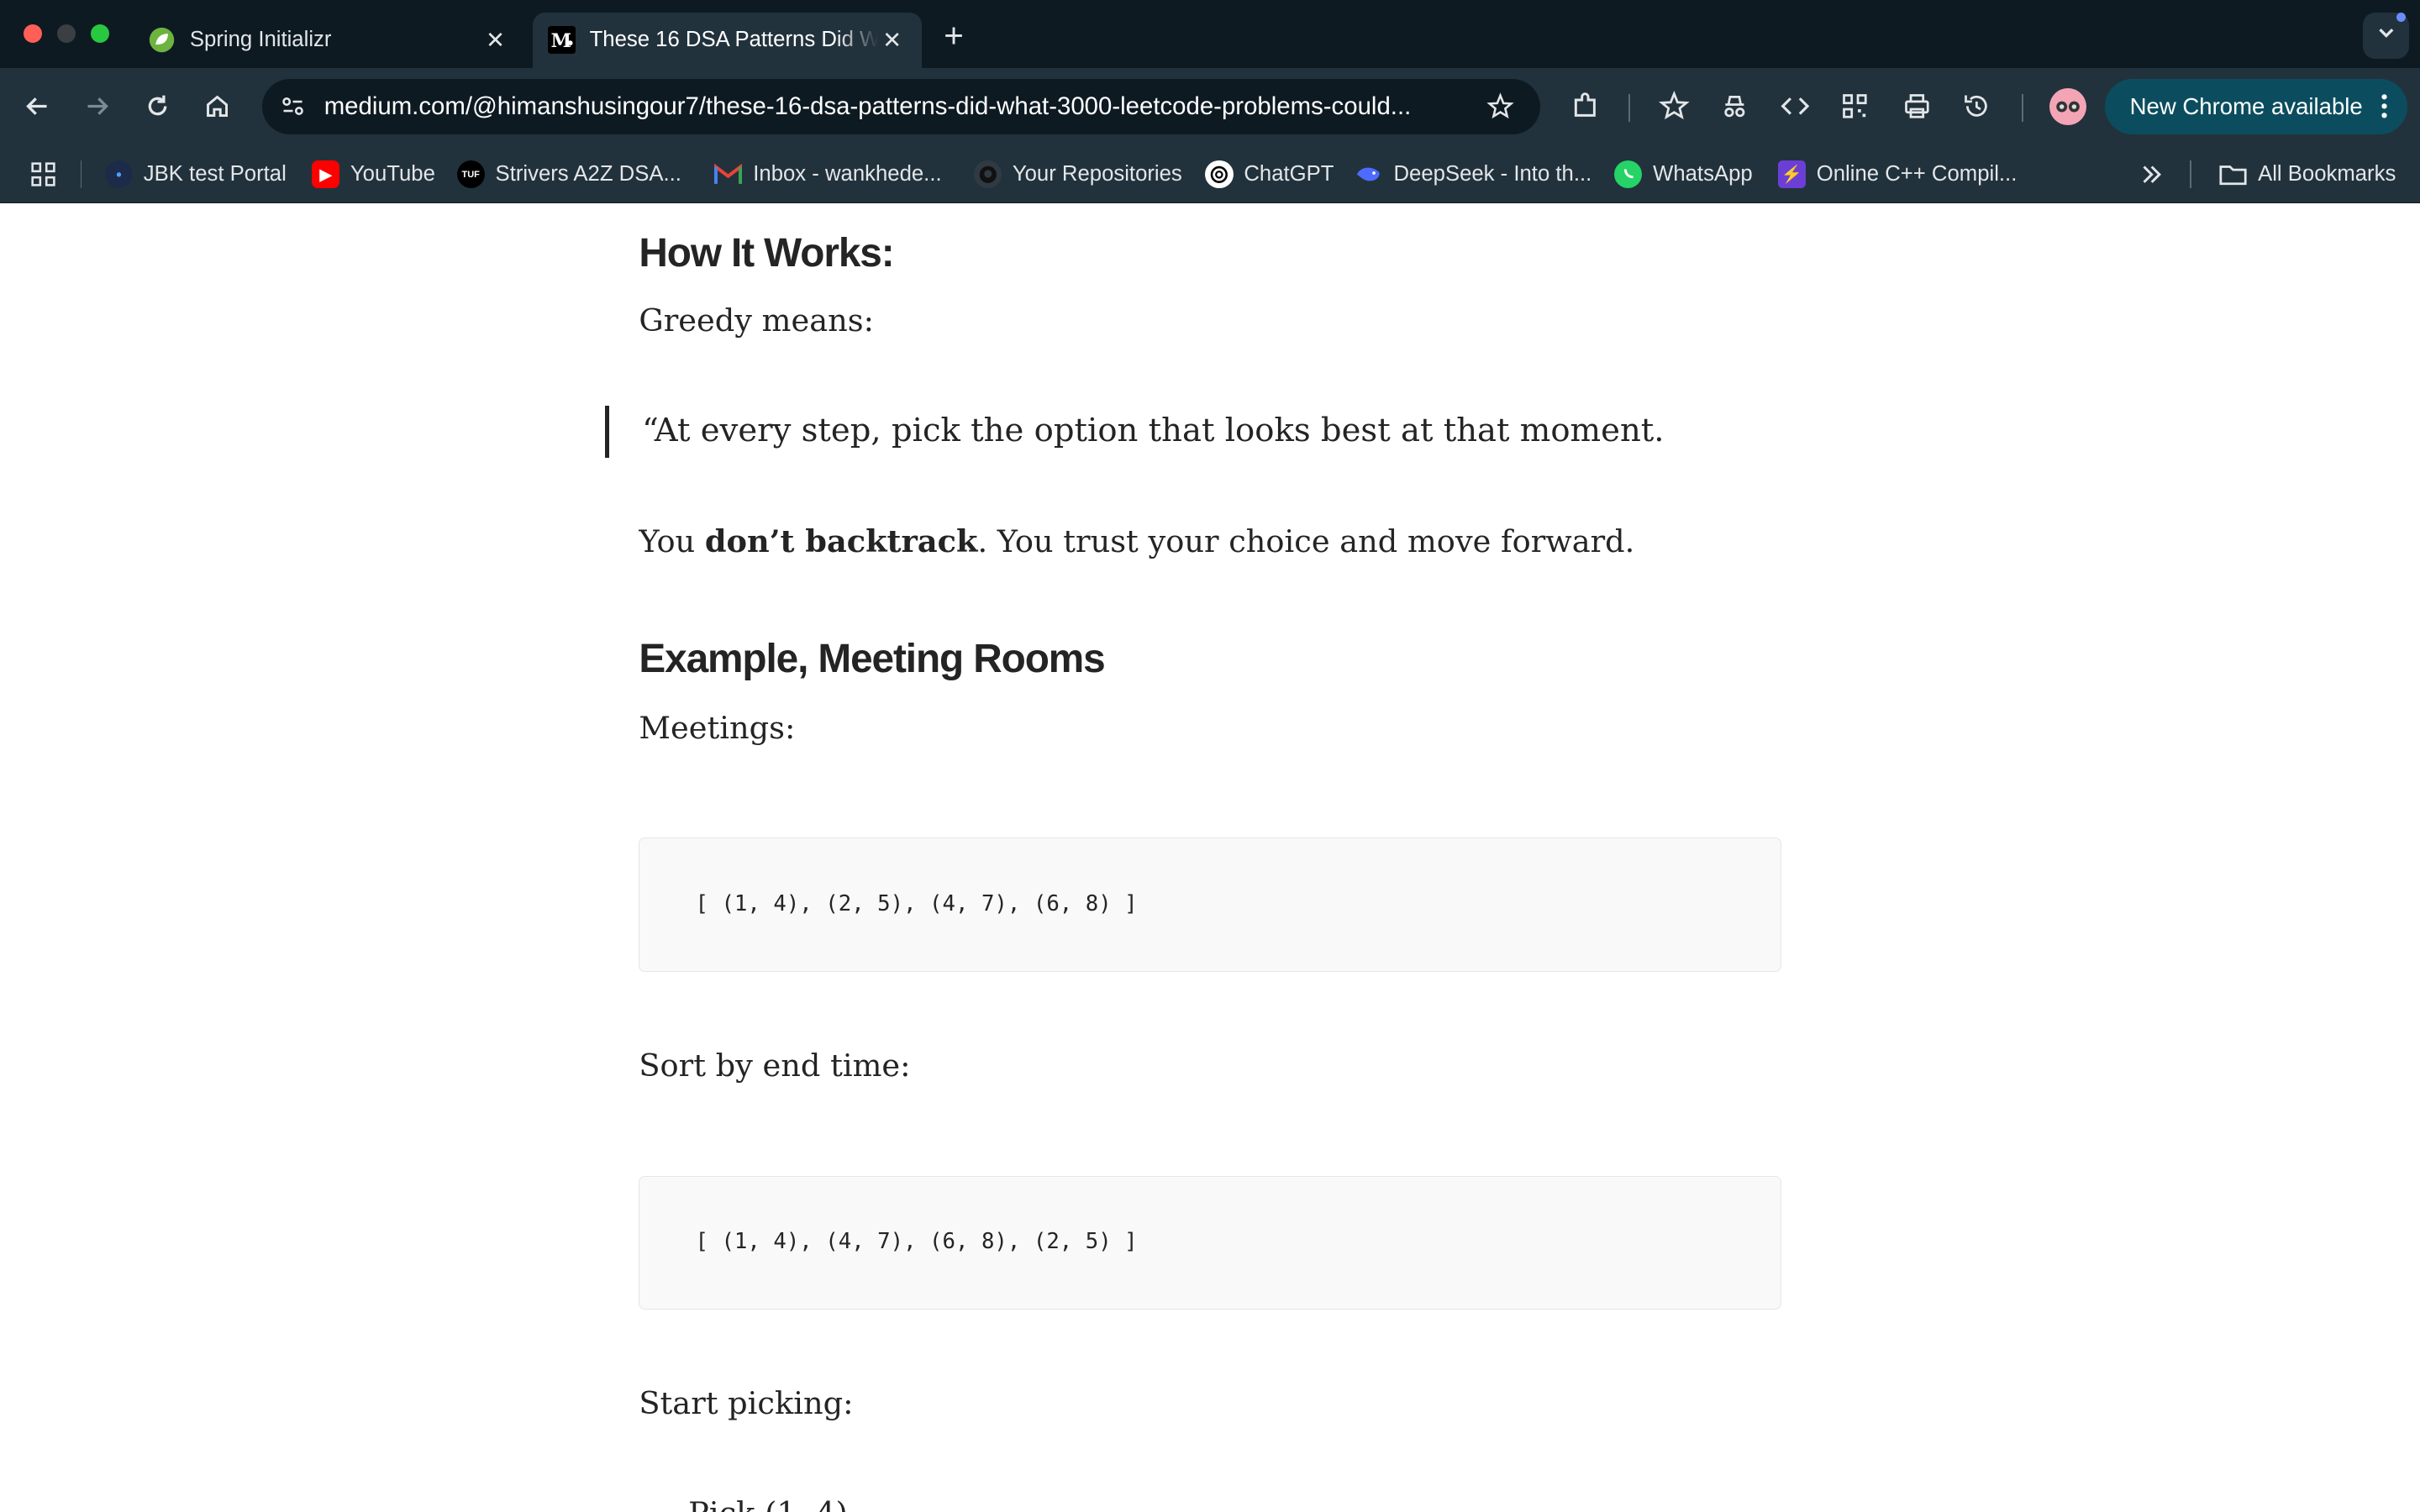  Describe the element at coordinates (2068, 106) in the screenshot. I see `profile-avatar` at that location.